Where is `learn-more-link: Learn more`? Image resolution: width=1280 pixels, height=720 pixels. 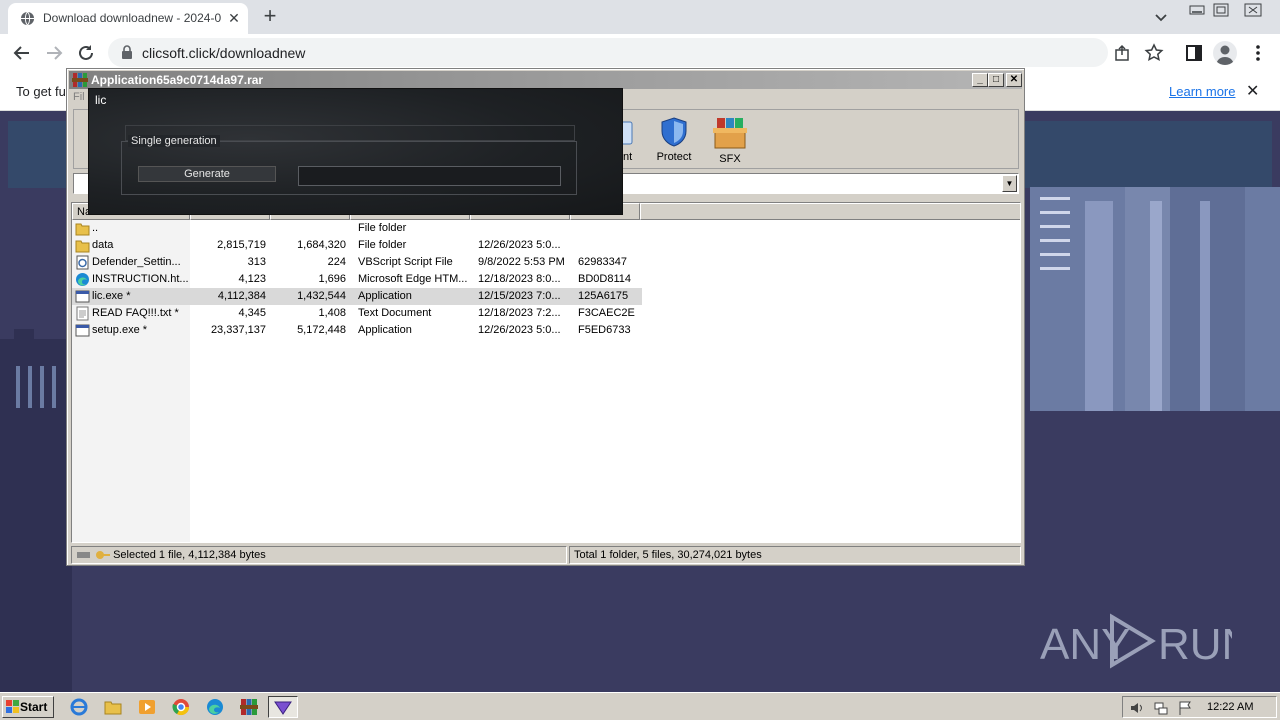 learn-more-link: Learn more is located at coordinates (1202, 91).